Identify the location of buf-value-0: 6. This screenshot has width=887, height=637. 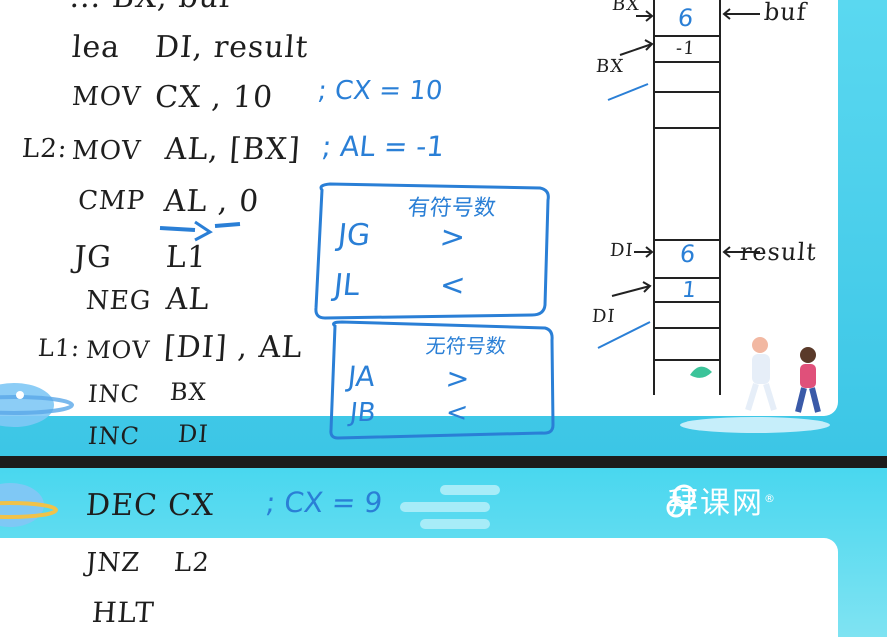
(685, 18).